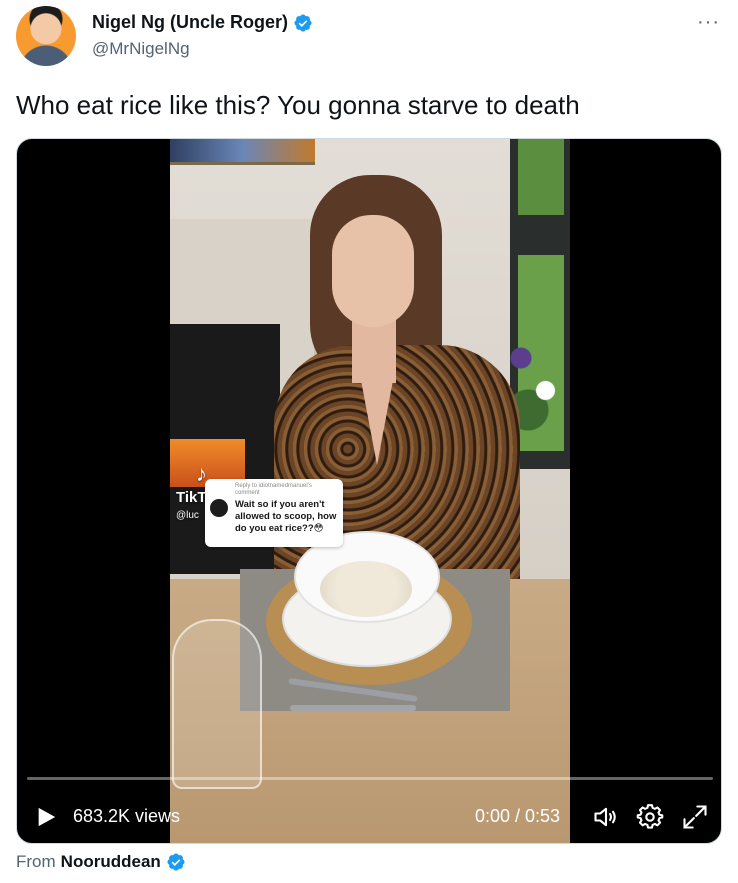 Image resolution: width=738 pixels, height=883 pixels. I want to click on tiktok-username: @luc, so click(187, 515).